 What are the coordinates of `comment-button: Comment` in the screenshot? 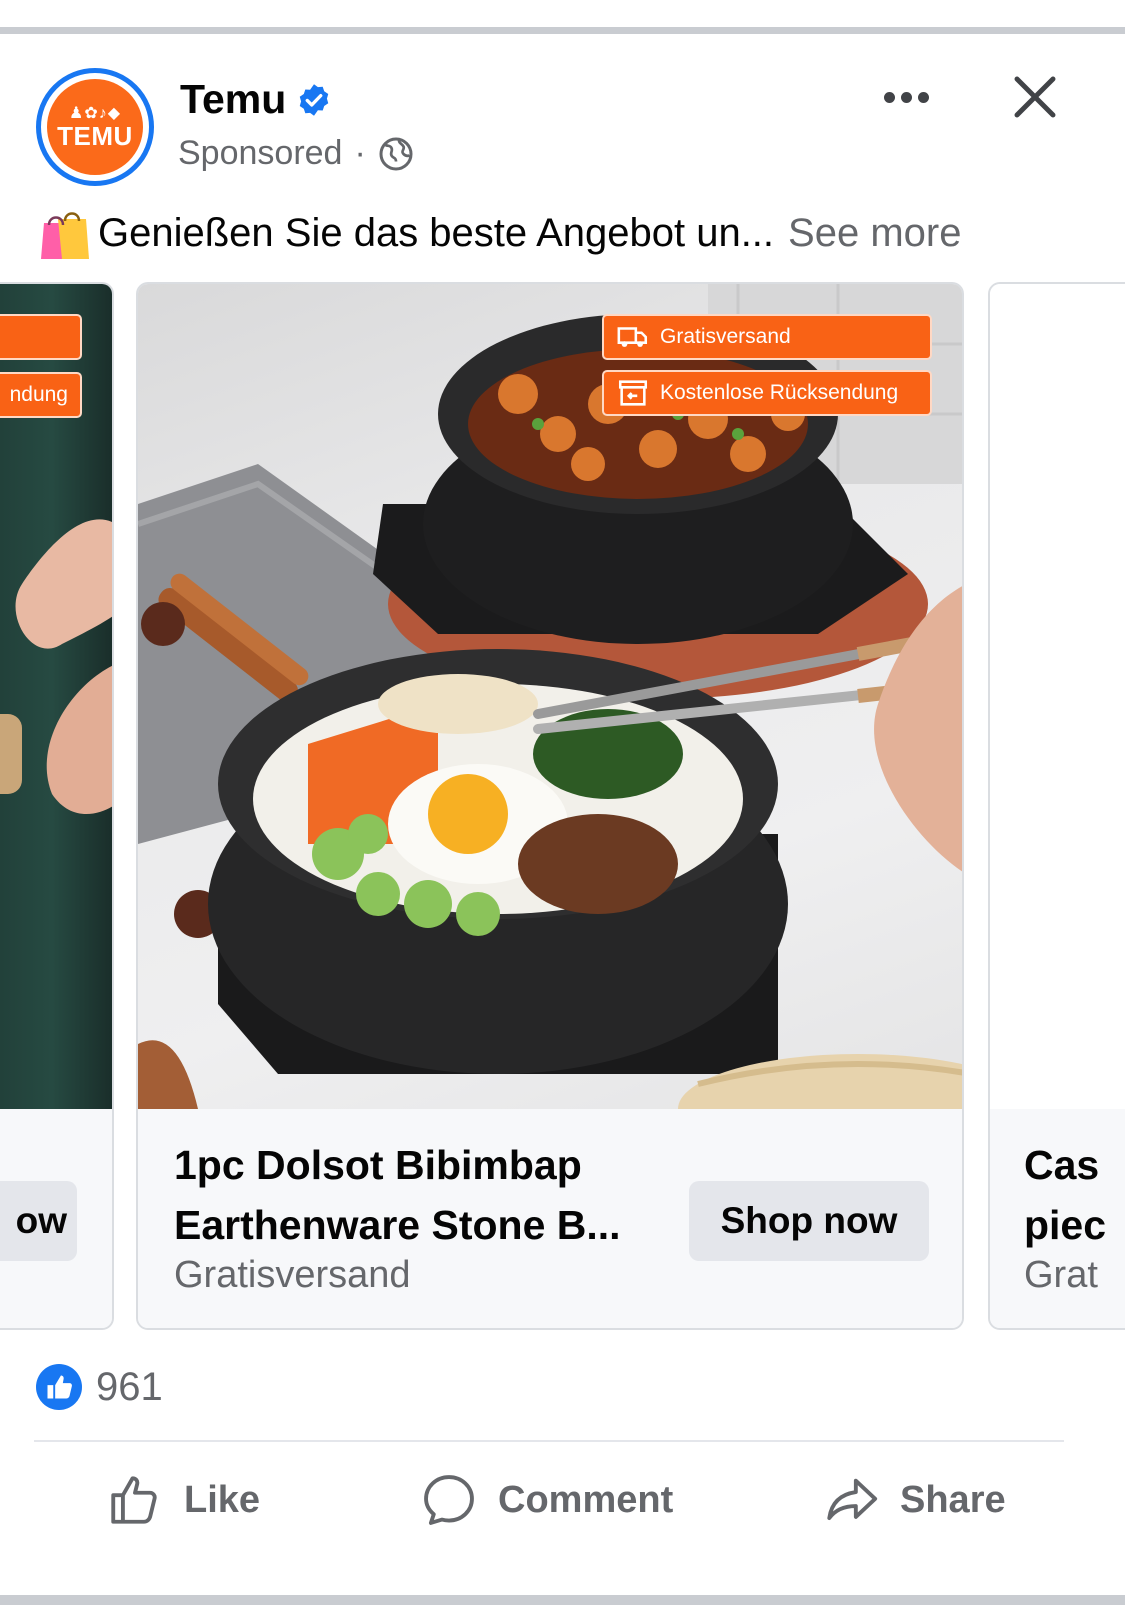 It's located at (546, 1500).